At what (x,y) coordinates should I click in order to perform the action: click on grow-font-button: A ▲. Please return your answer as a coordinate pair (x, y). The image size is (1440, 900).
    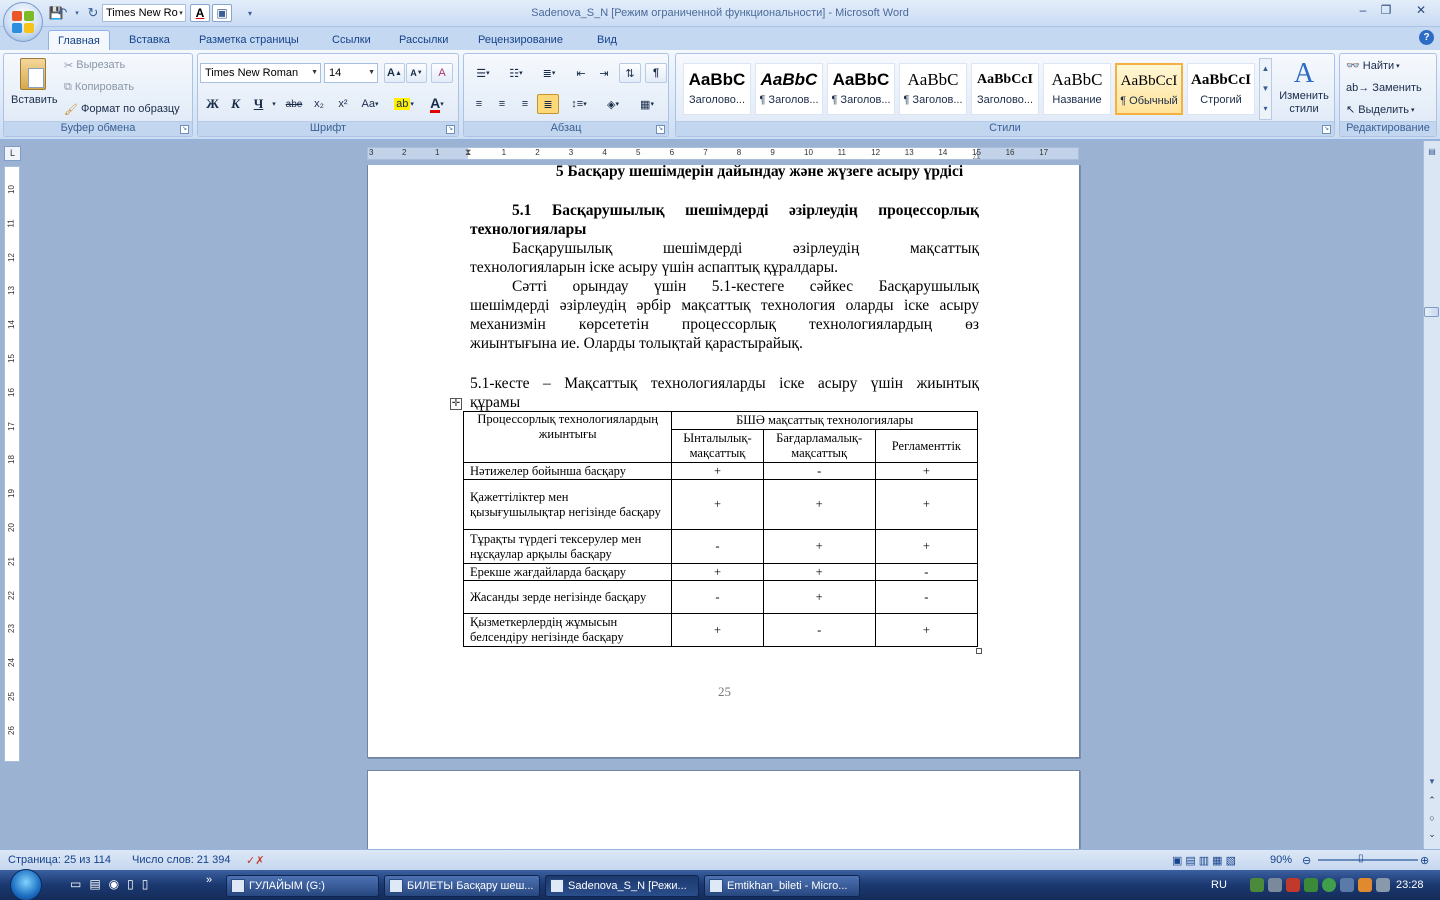
    Looking at the image, I should click on (394, 73).